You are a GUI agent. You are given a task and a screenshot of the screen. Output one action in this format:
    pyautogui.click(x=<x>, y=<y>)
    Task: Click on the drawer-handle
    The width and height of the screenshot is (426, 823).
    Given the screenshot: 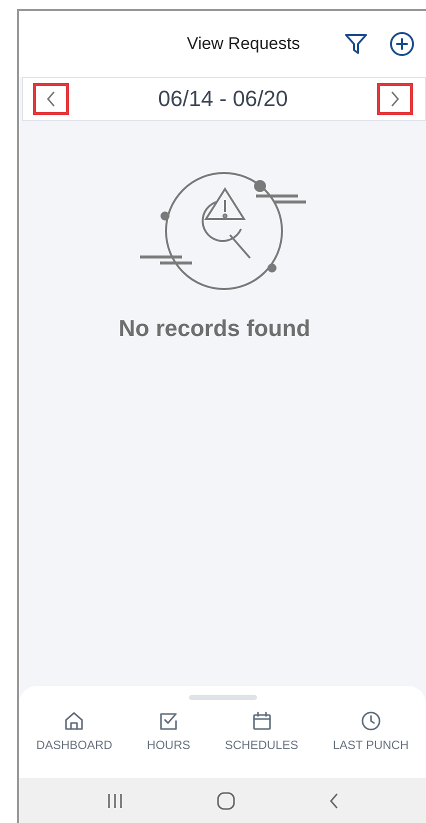 What is the action you would take?
    pyautogui.click(x=222, y=697)
    